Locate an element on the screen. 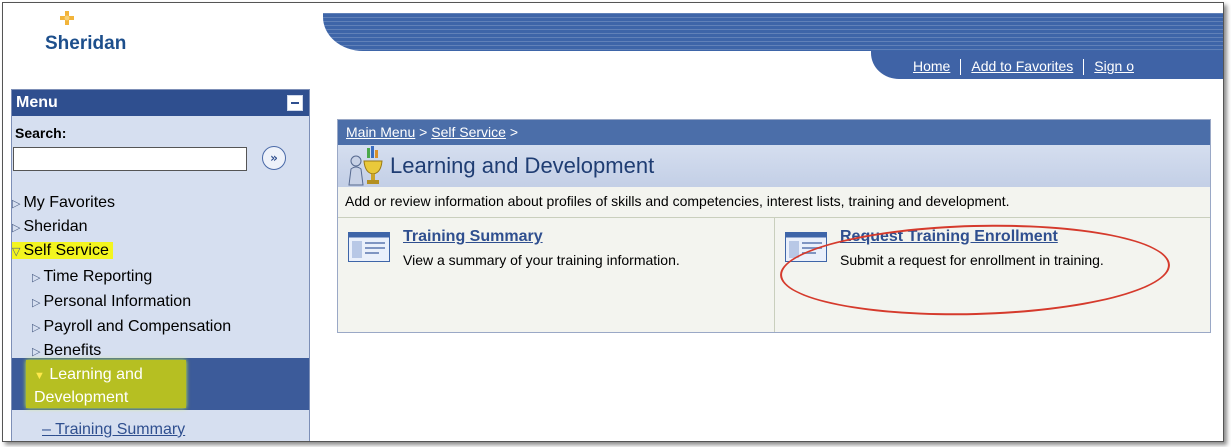  header-nav-links: Home Add to Favorites Sign o is located at coordinates (1023, 67).